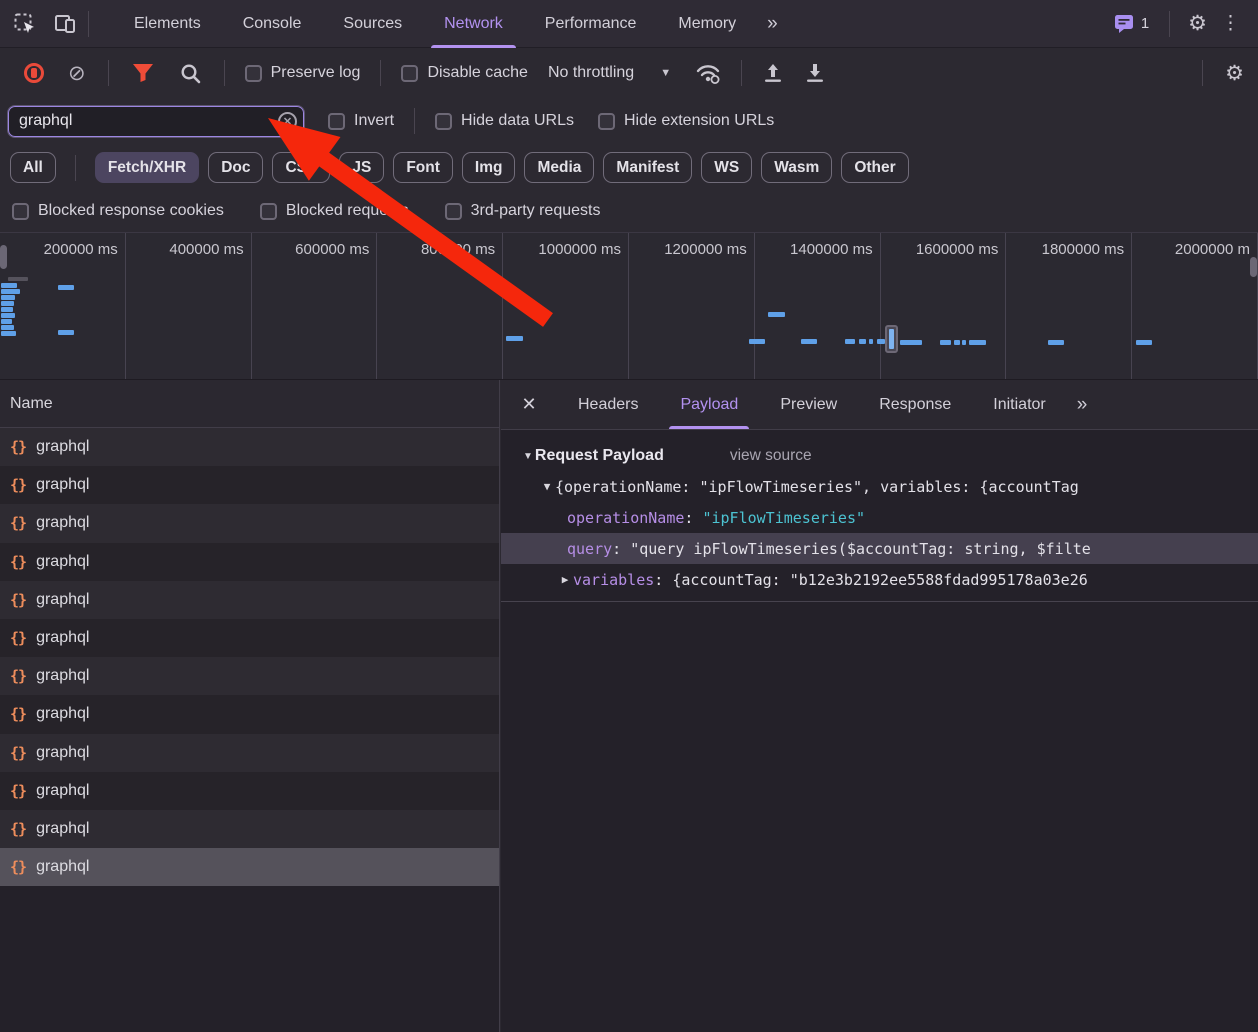 This screenshot has width=1258, height=1032. What do you see at coordinates (315, 72) in the screenshot?
I see `preserve-log-label: Preserve log` at bounding box center [315, 72].